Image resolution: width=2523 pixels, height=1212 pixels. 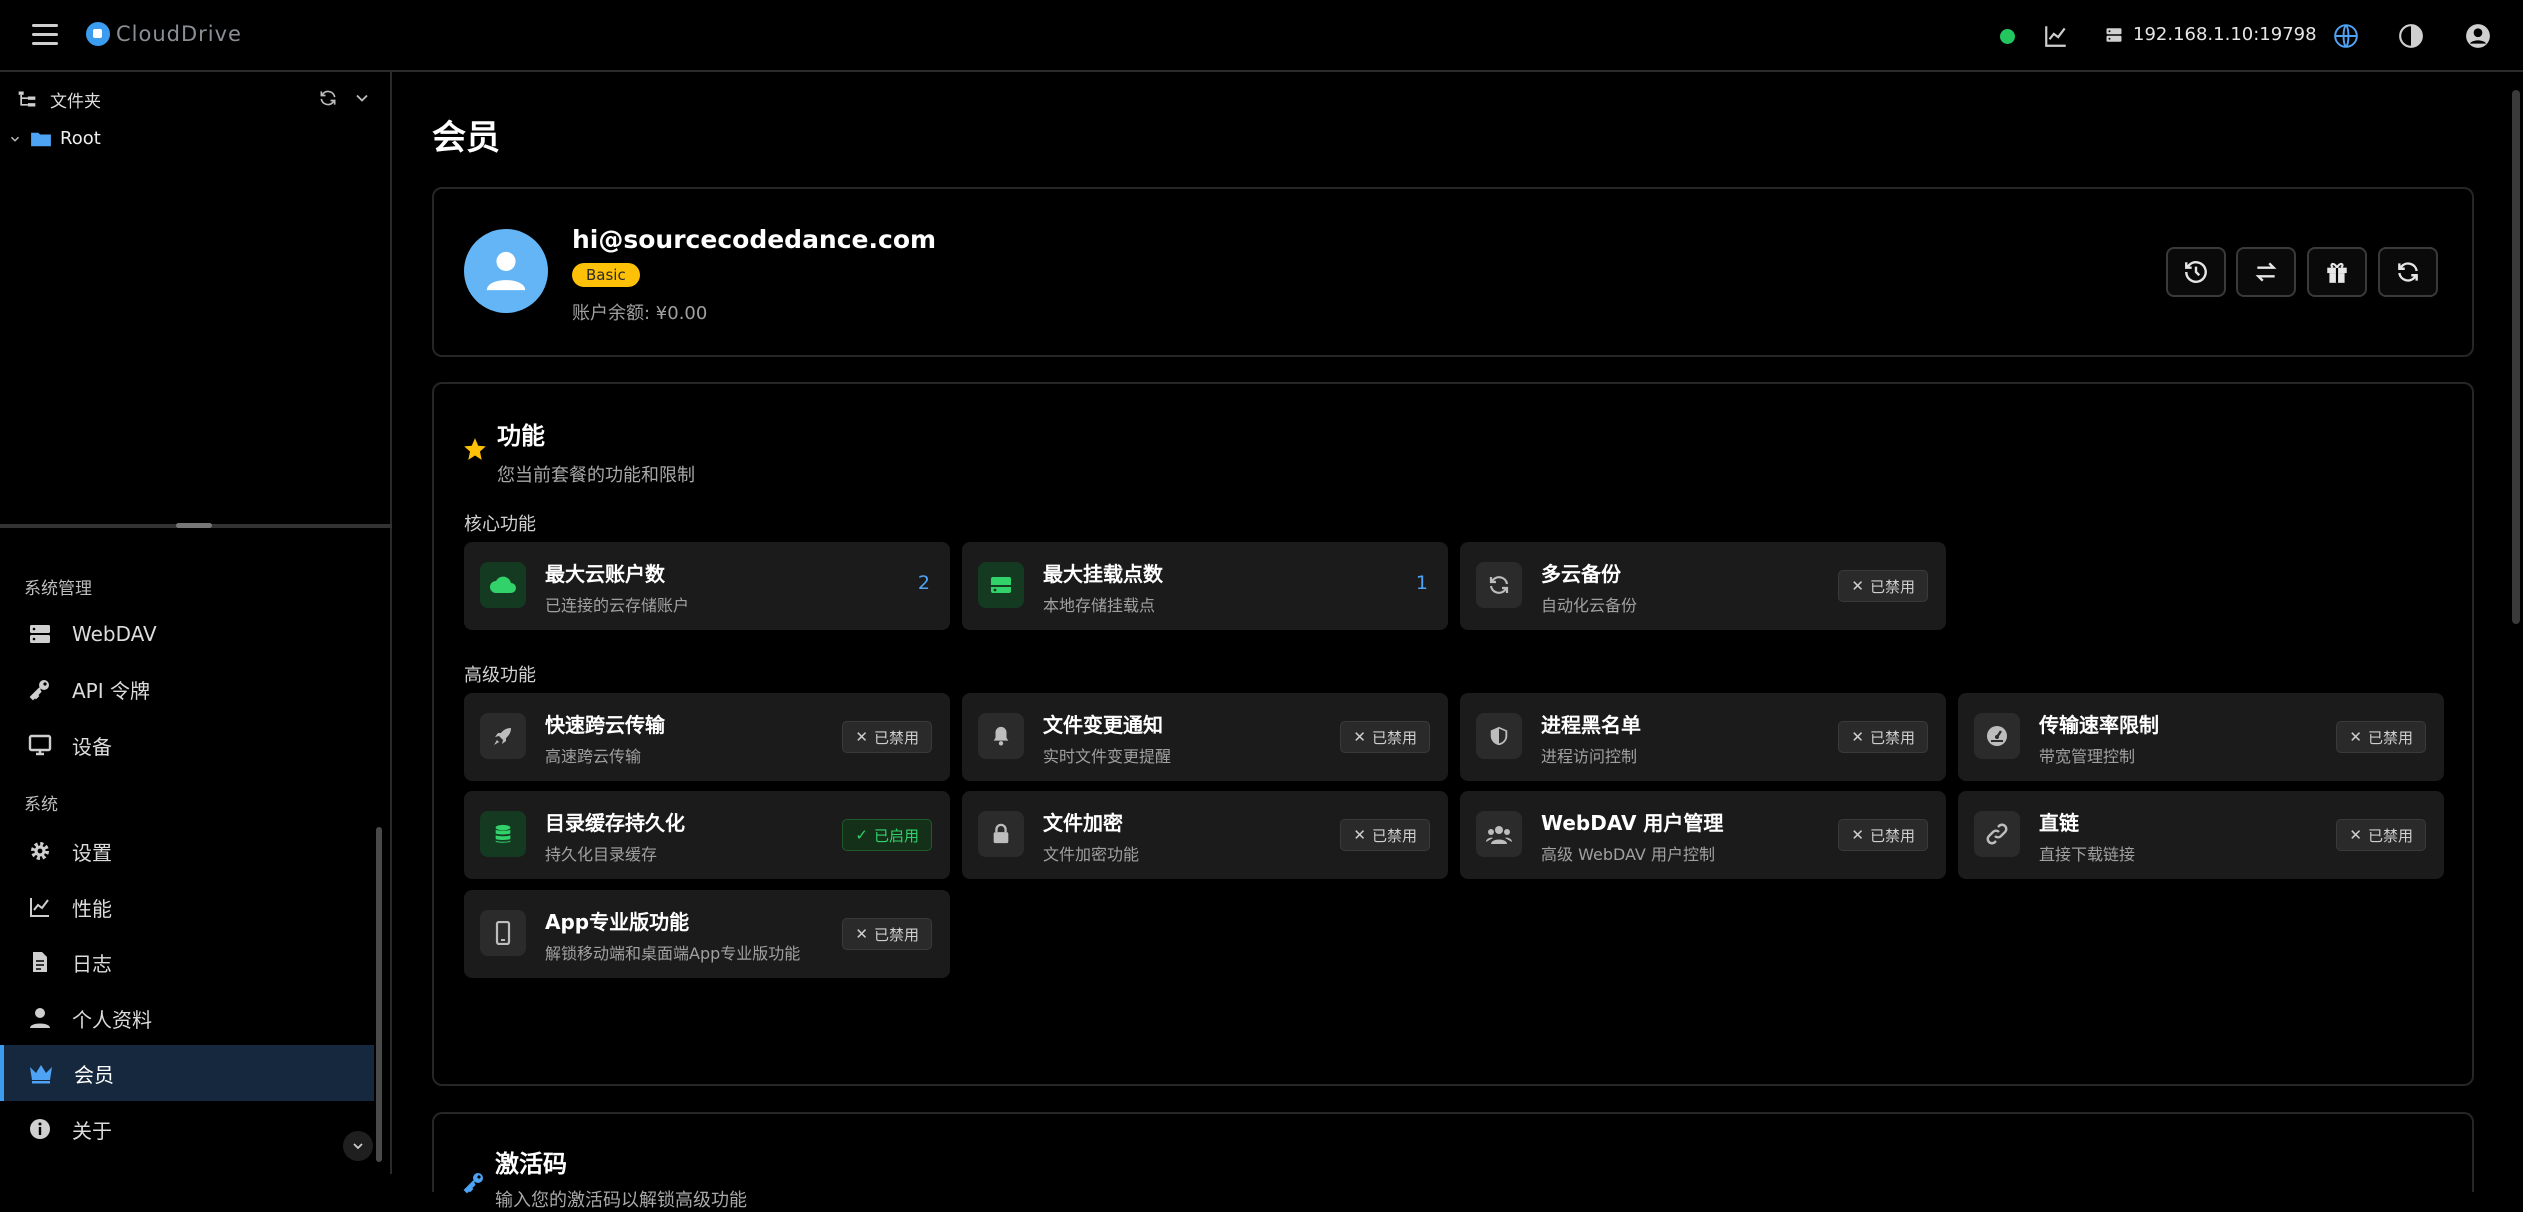 What do you see at coordinates (40, 851) in the screenshot?
I see `gear-icon` at bounding box center [40, 851].